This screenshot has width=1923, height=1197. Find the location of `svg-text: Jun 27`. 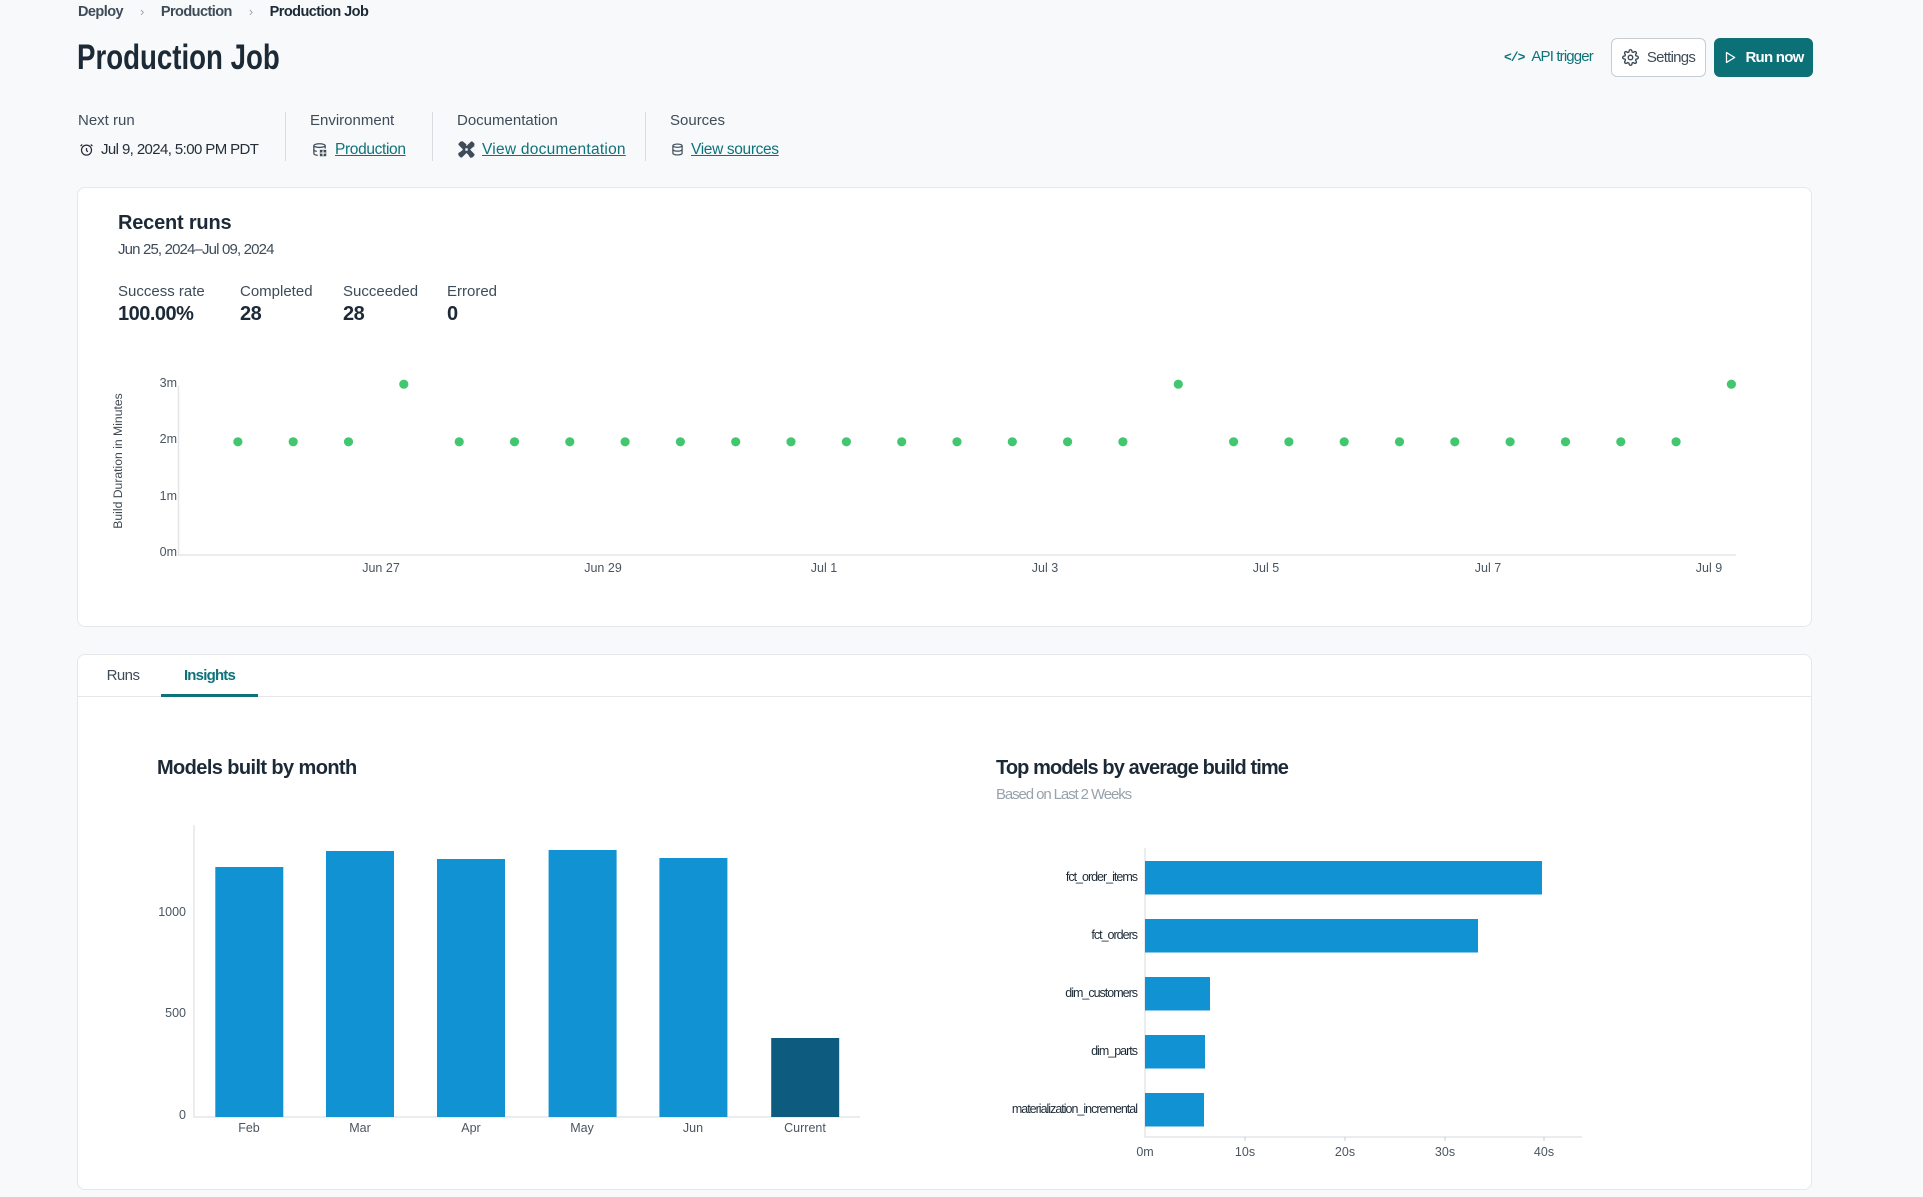

svg-text: Jun 27 is located at coordinates (381, 568).